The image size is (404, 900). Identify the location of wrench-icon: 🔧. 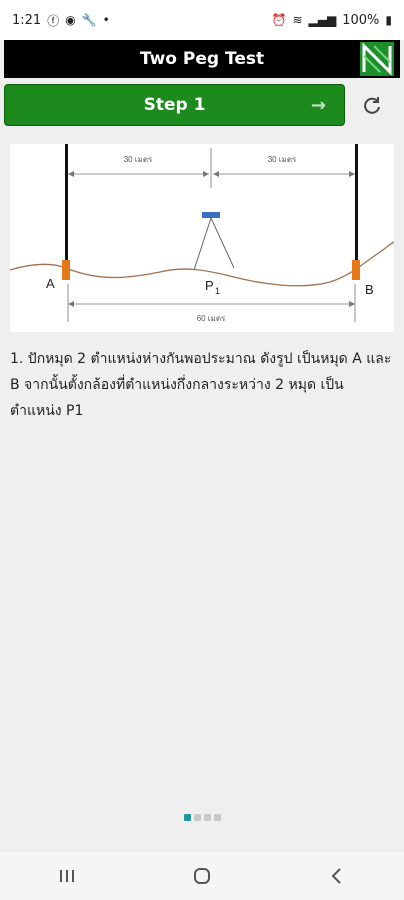
(89, 20).